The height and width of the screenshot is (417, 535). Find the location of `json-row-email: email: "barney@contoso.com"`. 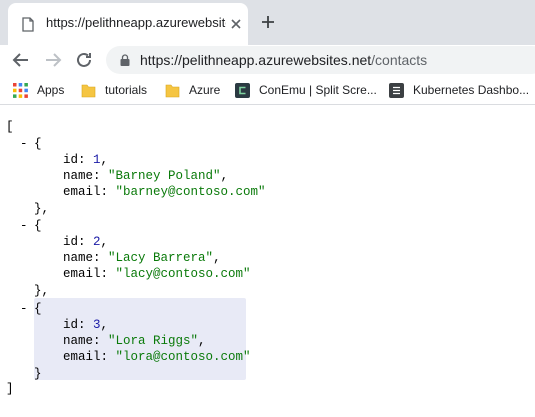

json-row-email: email: "barney@contoso.com" is located at coordinates (164, 192).